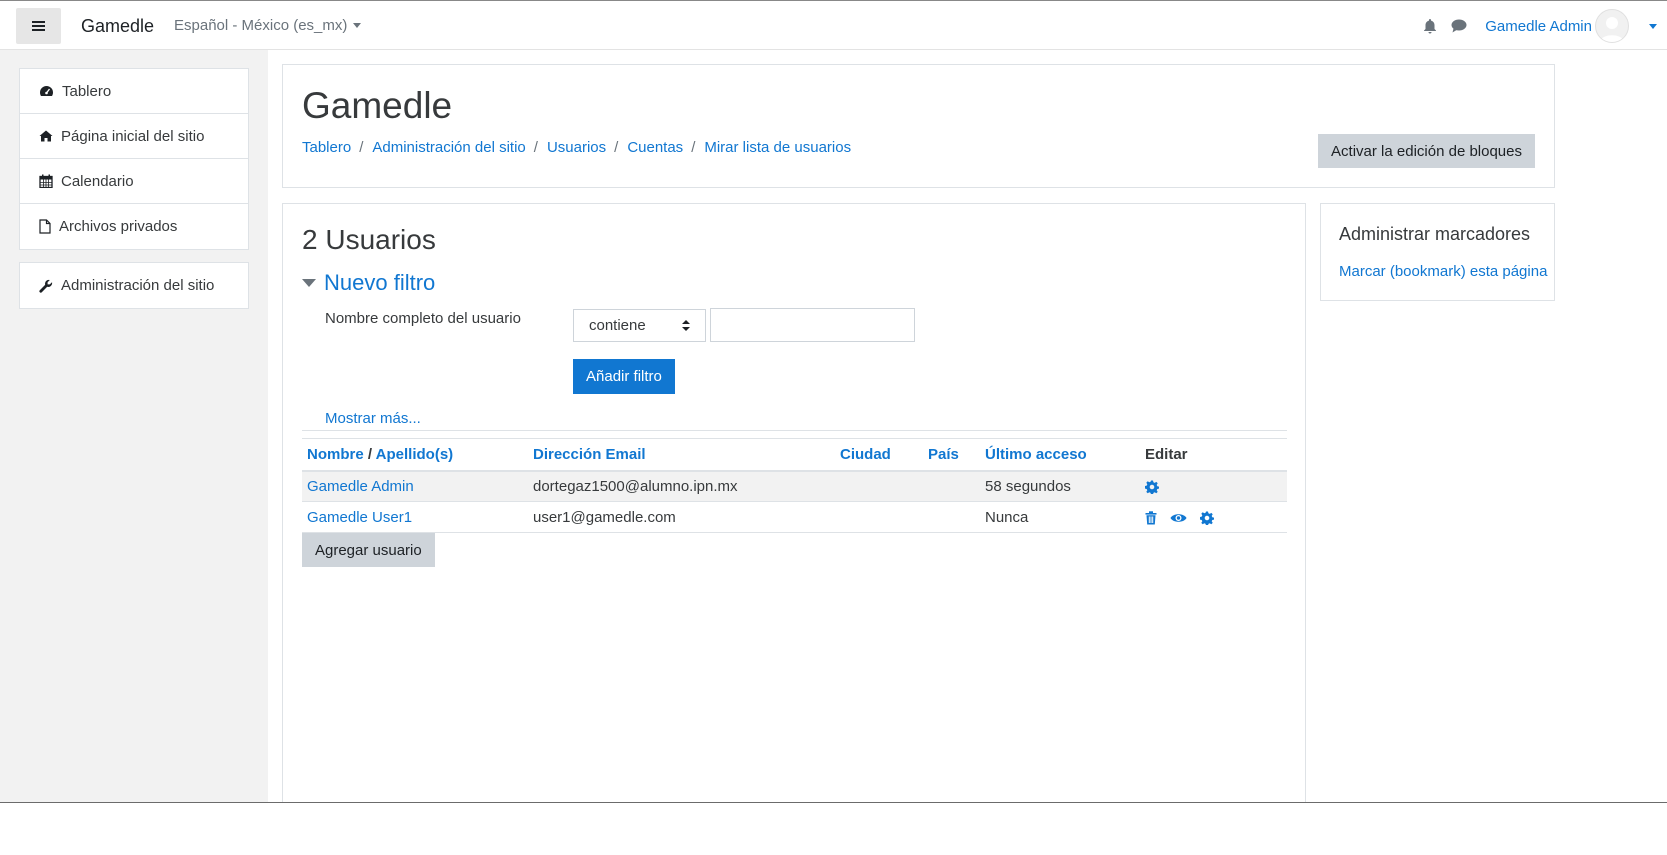 This screenshot has width=1667, height=855. Describe the element at coordinates (1426, 151) in the screenshot. I see `enable-block-editing-button: Activar la edición de bloques` at that location.